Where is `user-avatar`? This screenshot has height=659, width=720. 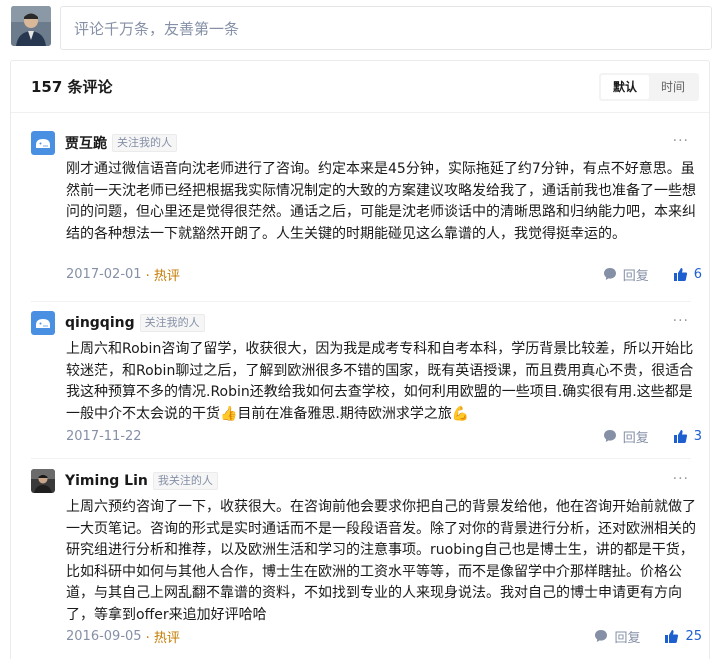 user-avatar is located at coordinates (31, 26).